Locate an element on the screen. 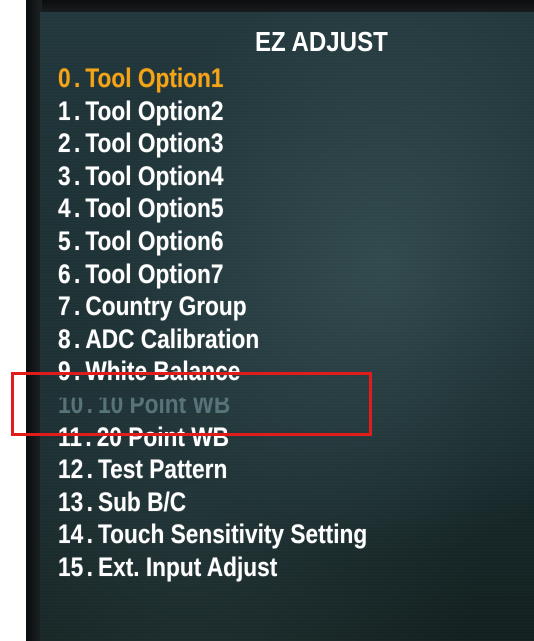 The width and height of the screenshot is (534, 641). menu-item-label: Test Pattern is located at coordinates (162, 469).